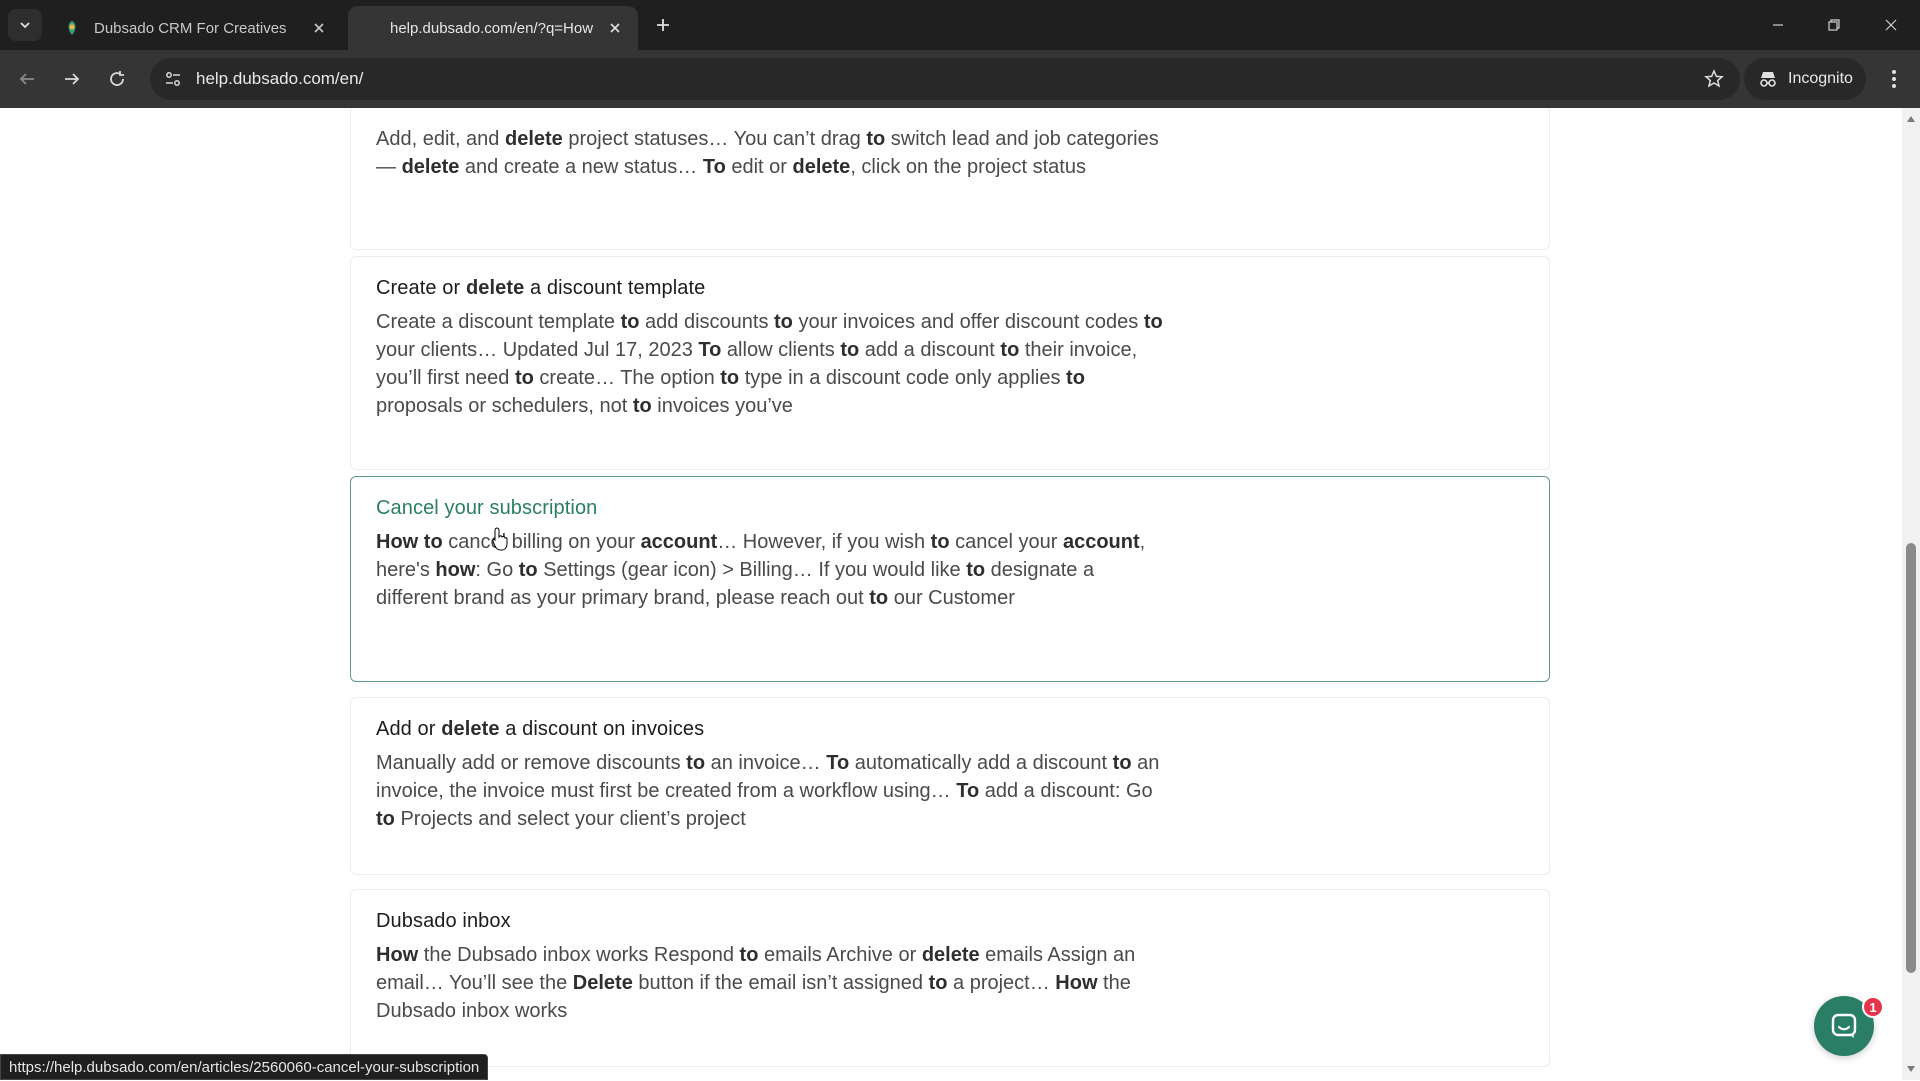 This screenshot has height=1081, width=1920. What do you see at coordinates (190, 28) in the screenshot?
I see `tab-title: Dubsado CRM For Creatives` at bounding box center [190, 28].